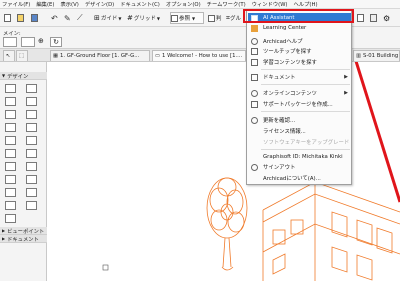 Image resolution: width=400 pixels, height=281 pixels. Describe the element at coordinates (9, 55) in the screenshot. I see `arrow-tool-icon: ↖` at that location.